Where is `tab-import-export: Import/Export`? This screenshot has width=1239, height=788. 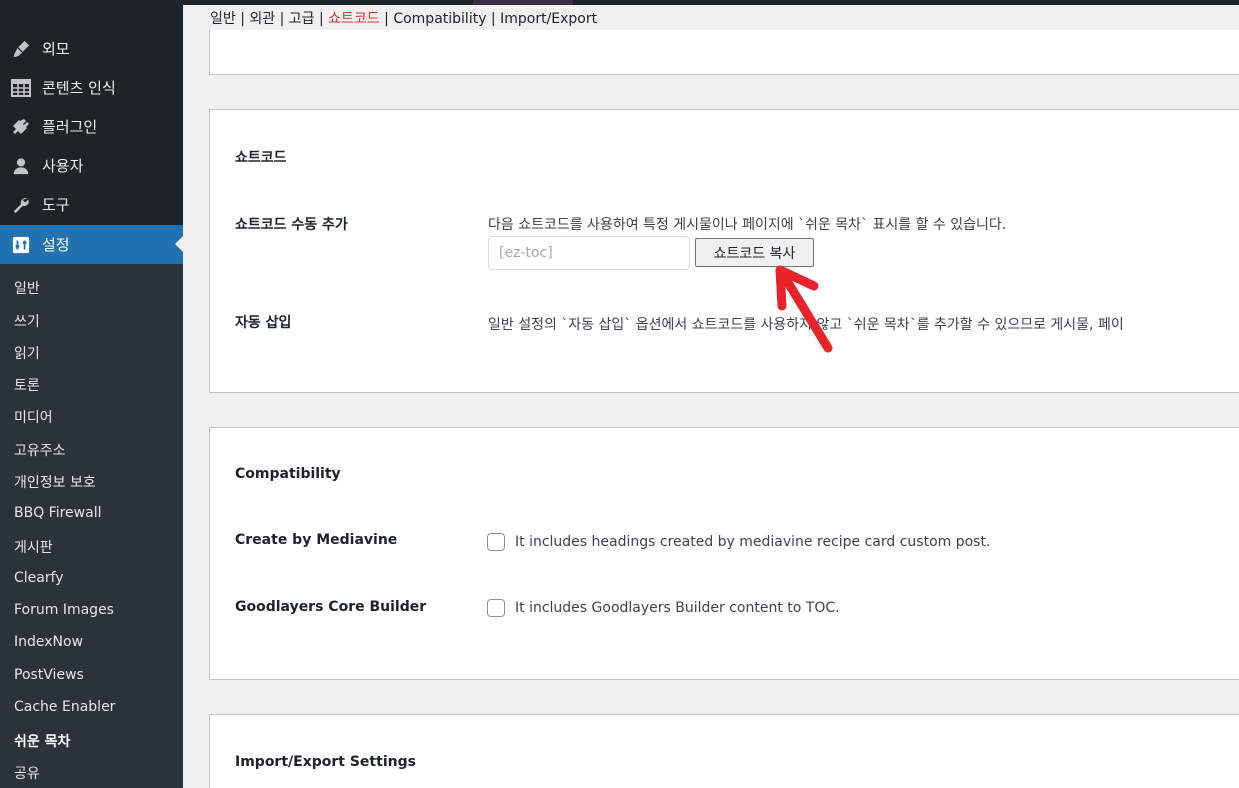
tab-import-export: Import/Export is located at coordinates (548, 19).